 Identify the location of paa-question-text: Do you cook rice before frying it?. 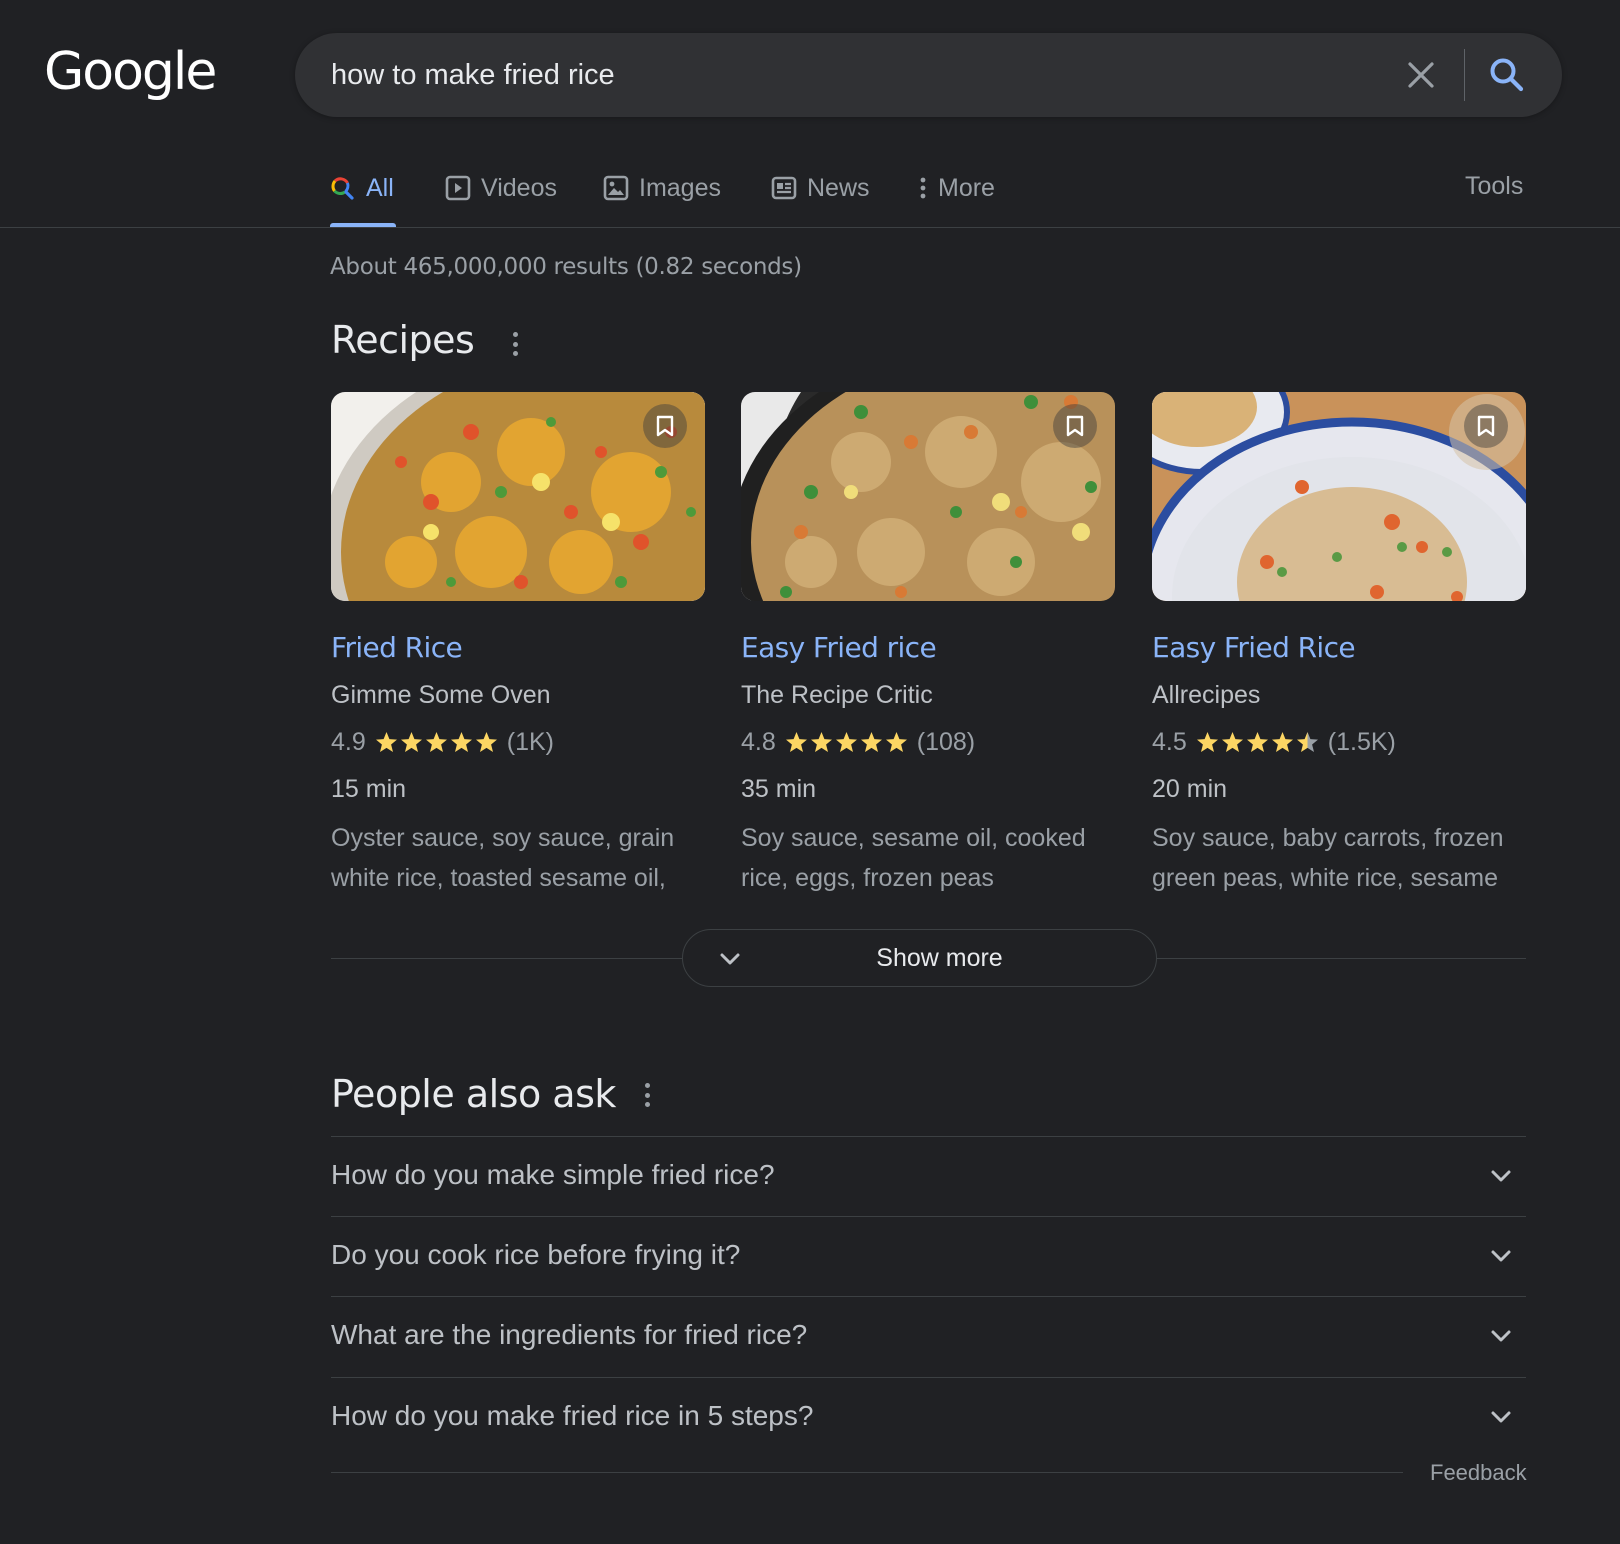
(536, 1254).